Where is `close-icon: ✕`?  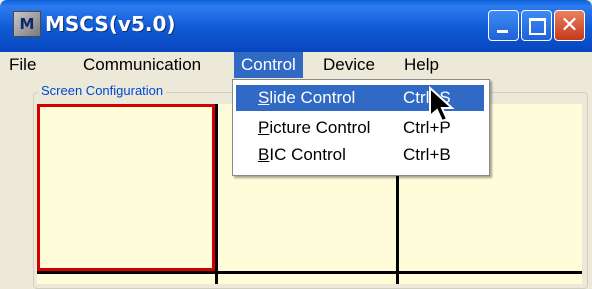 close-icon: ✕ is located at coordinates (569, 25).